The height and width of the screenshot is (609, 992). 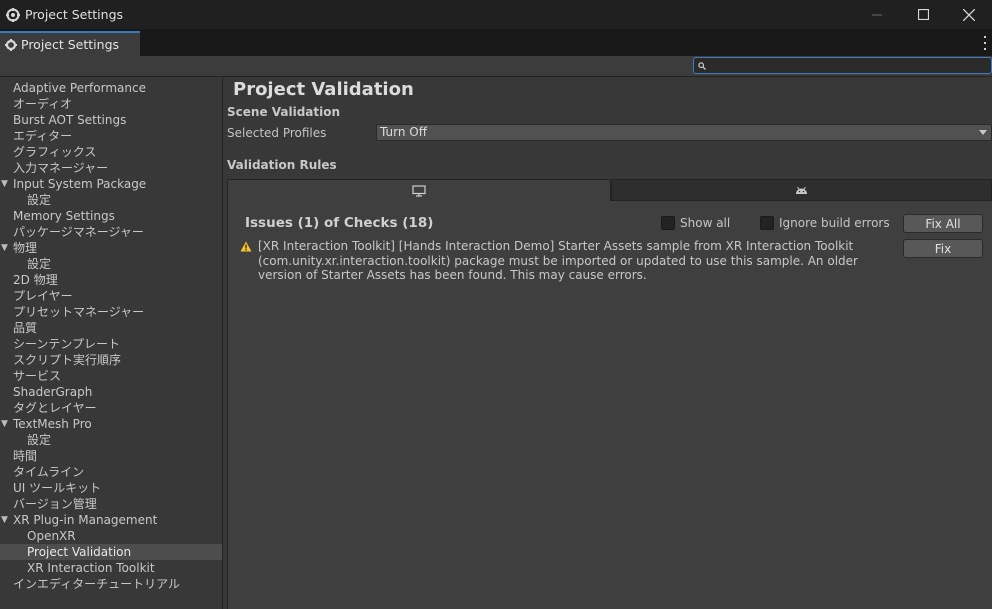 What do you see at coordinates (11, 44) in the screenshot?
I see `gear-icon` at bounding box center [11, 44].